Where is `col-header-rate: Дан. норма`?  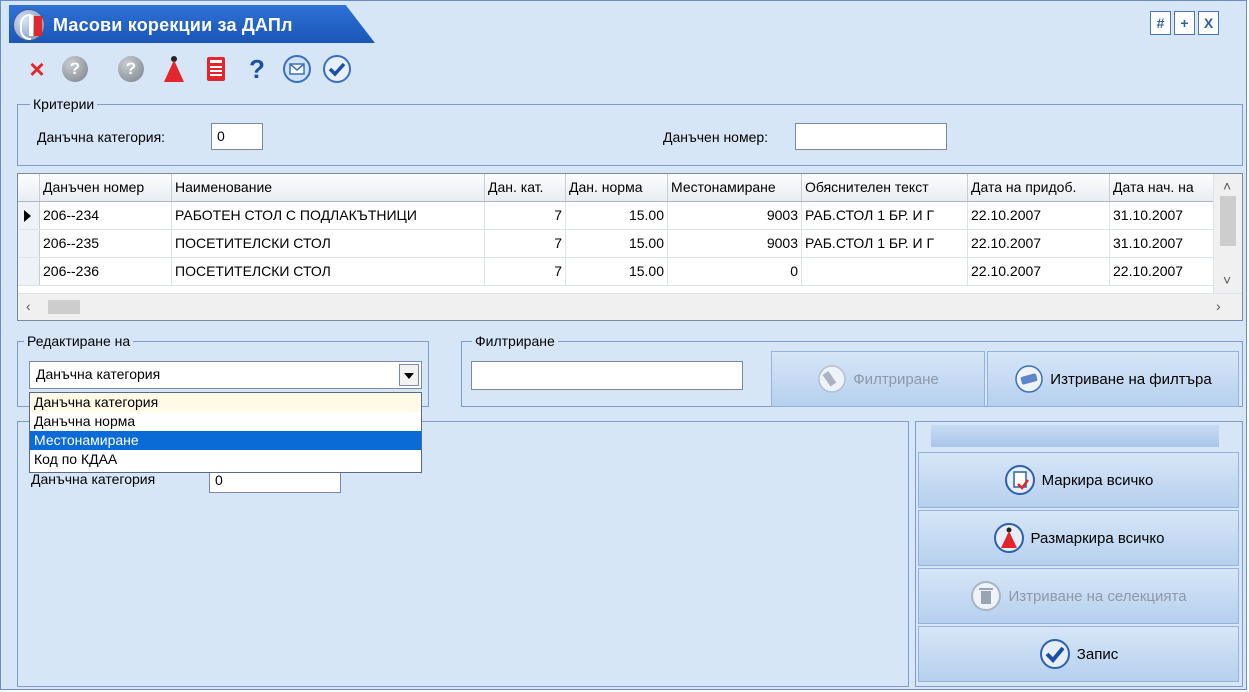
col-header-rate: Дан. норма is located at coordinates (617, 187).